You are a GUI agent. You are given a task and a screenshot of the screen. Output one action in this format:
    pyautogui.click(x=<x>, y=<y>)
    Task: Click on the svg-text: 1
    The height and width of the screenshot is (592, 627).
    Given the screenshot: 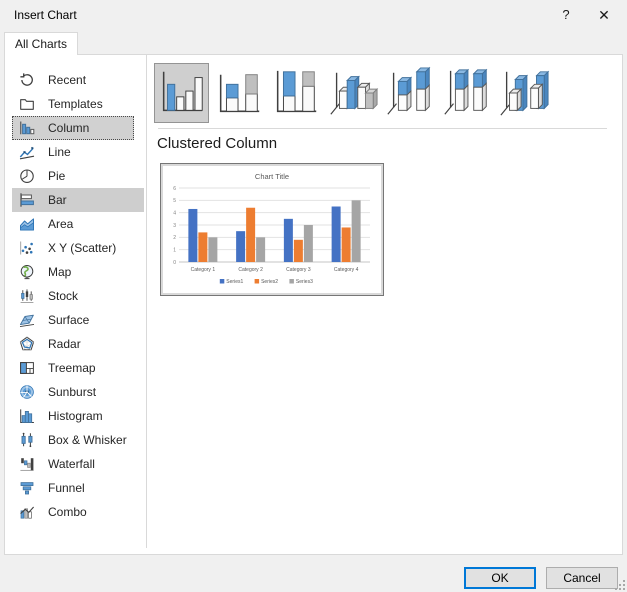 What is the action you would take?
    pyautogui.click(x=174, y=250)
    